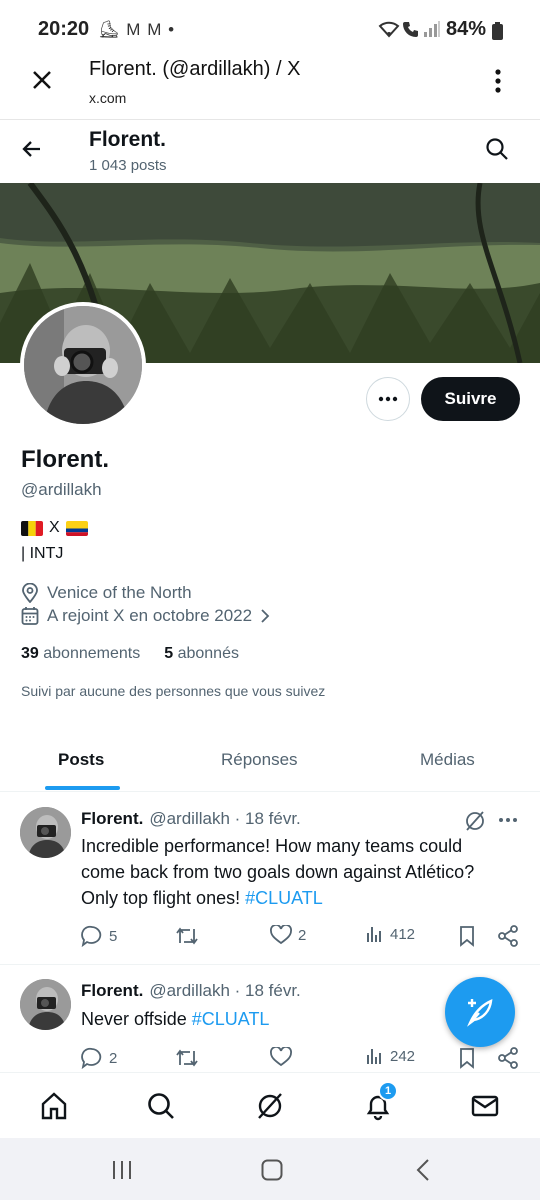 This screenshot has height=1200, width=540. I want to click on like-button, so click(281, 1057).